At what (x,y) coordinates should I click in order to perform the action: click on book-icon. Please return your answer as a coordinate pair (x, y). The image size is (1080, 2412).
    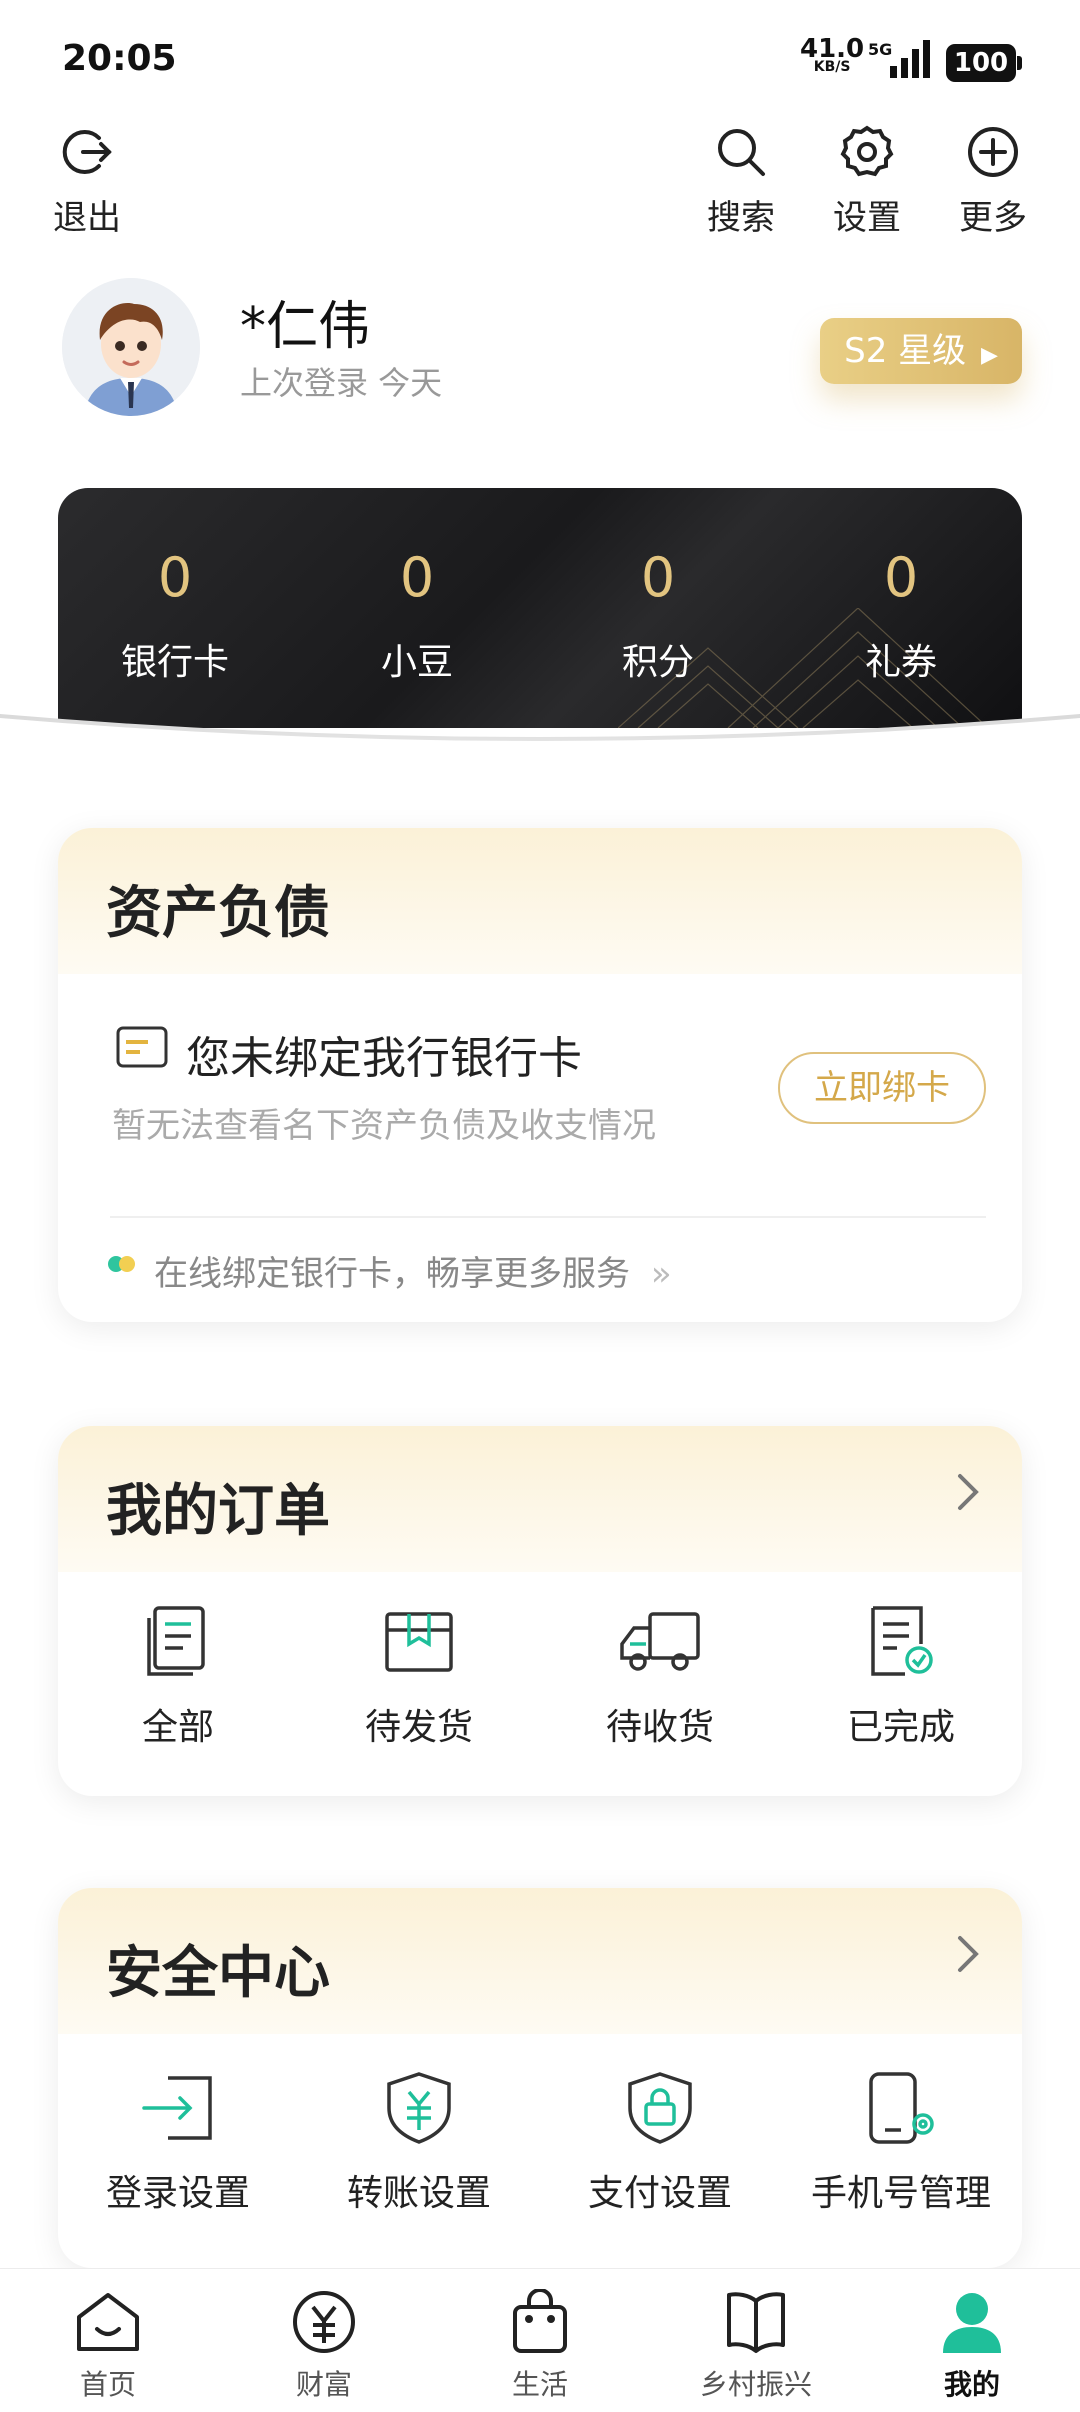
    Looking at the image, I should click on (756, 2322).